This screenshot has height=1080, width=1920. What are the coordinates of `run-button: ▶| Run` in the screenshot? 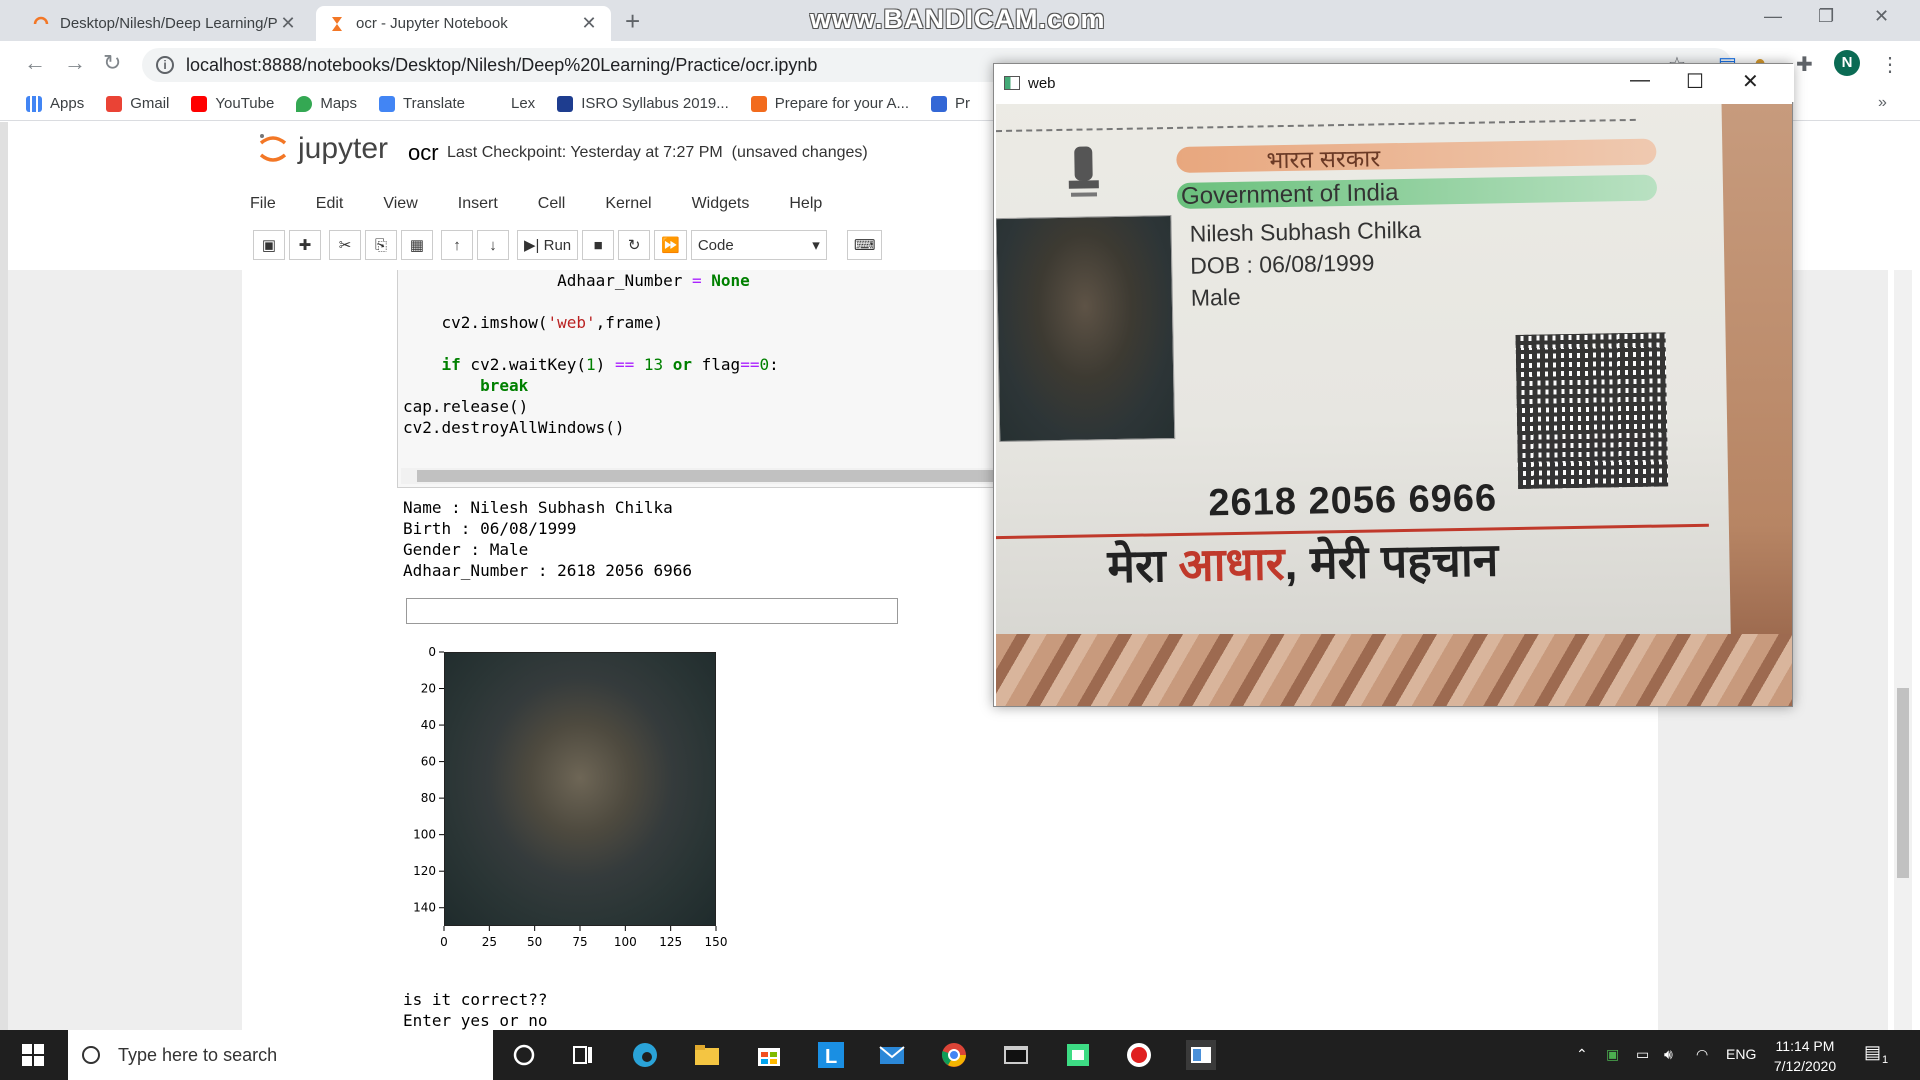 It's located at (548, 245).